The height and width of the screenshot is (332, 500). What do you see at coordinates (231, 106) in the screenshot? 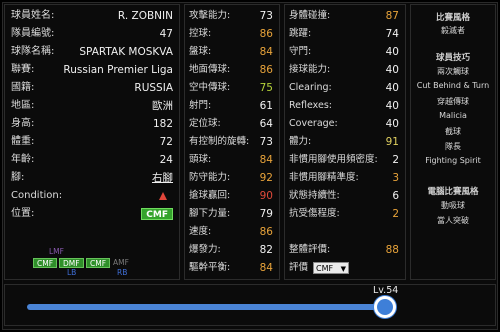
I see `stat-row: 射門: 61` at bounding box center [231, 106].